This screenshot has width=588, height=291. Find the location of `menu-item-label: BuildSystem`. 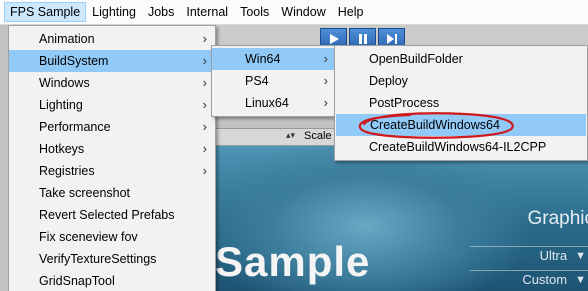

menu-item-label: BuildSystem is located at coordinates (74, 61).